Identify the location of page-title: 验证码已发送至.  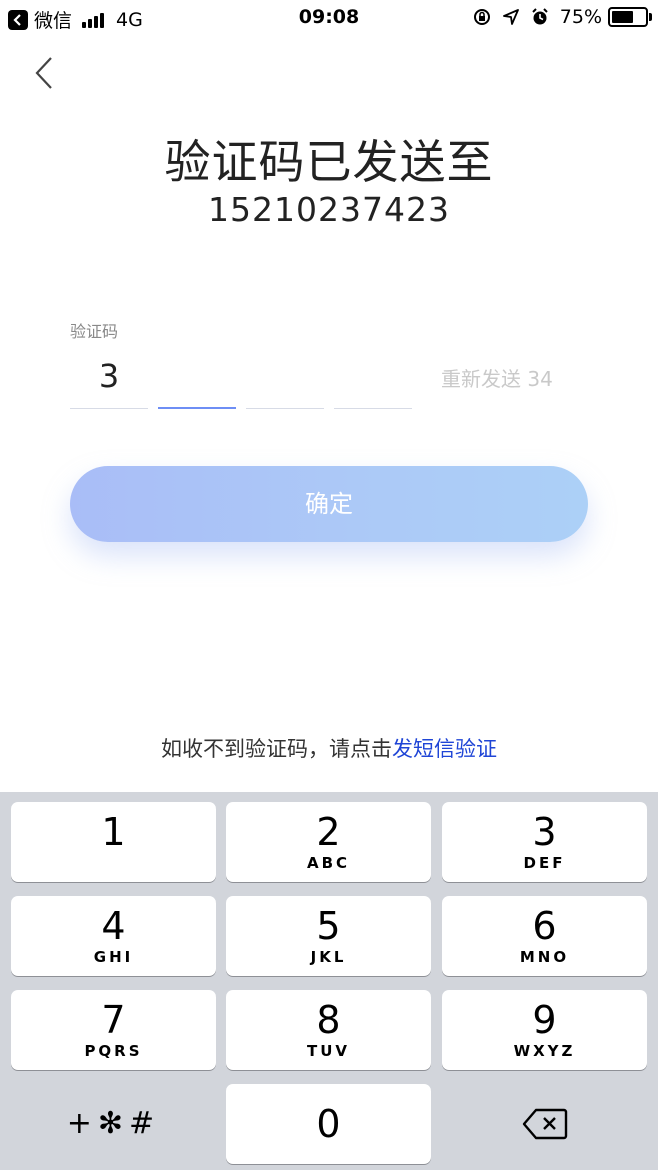
(329, 162).